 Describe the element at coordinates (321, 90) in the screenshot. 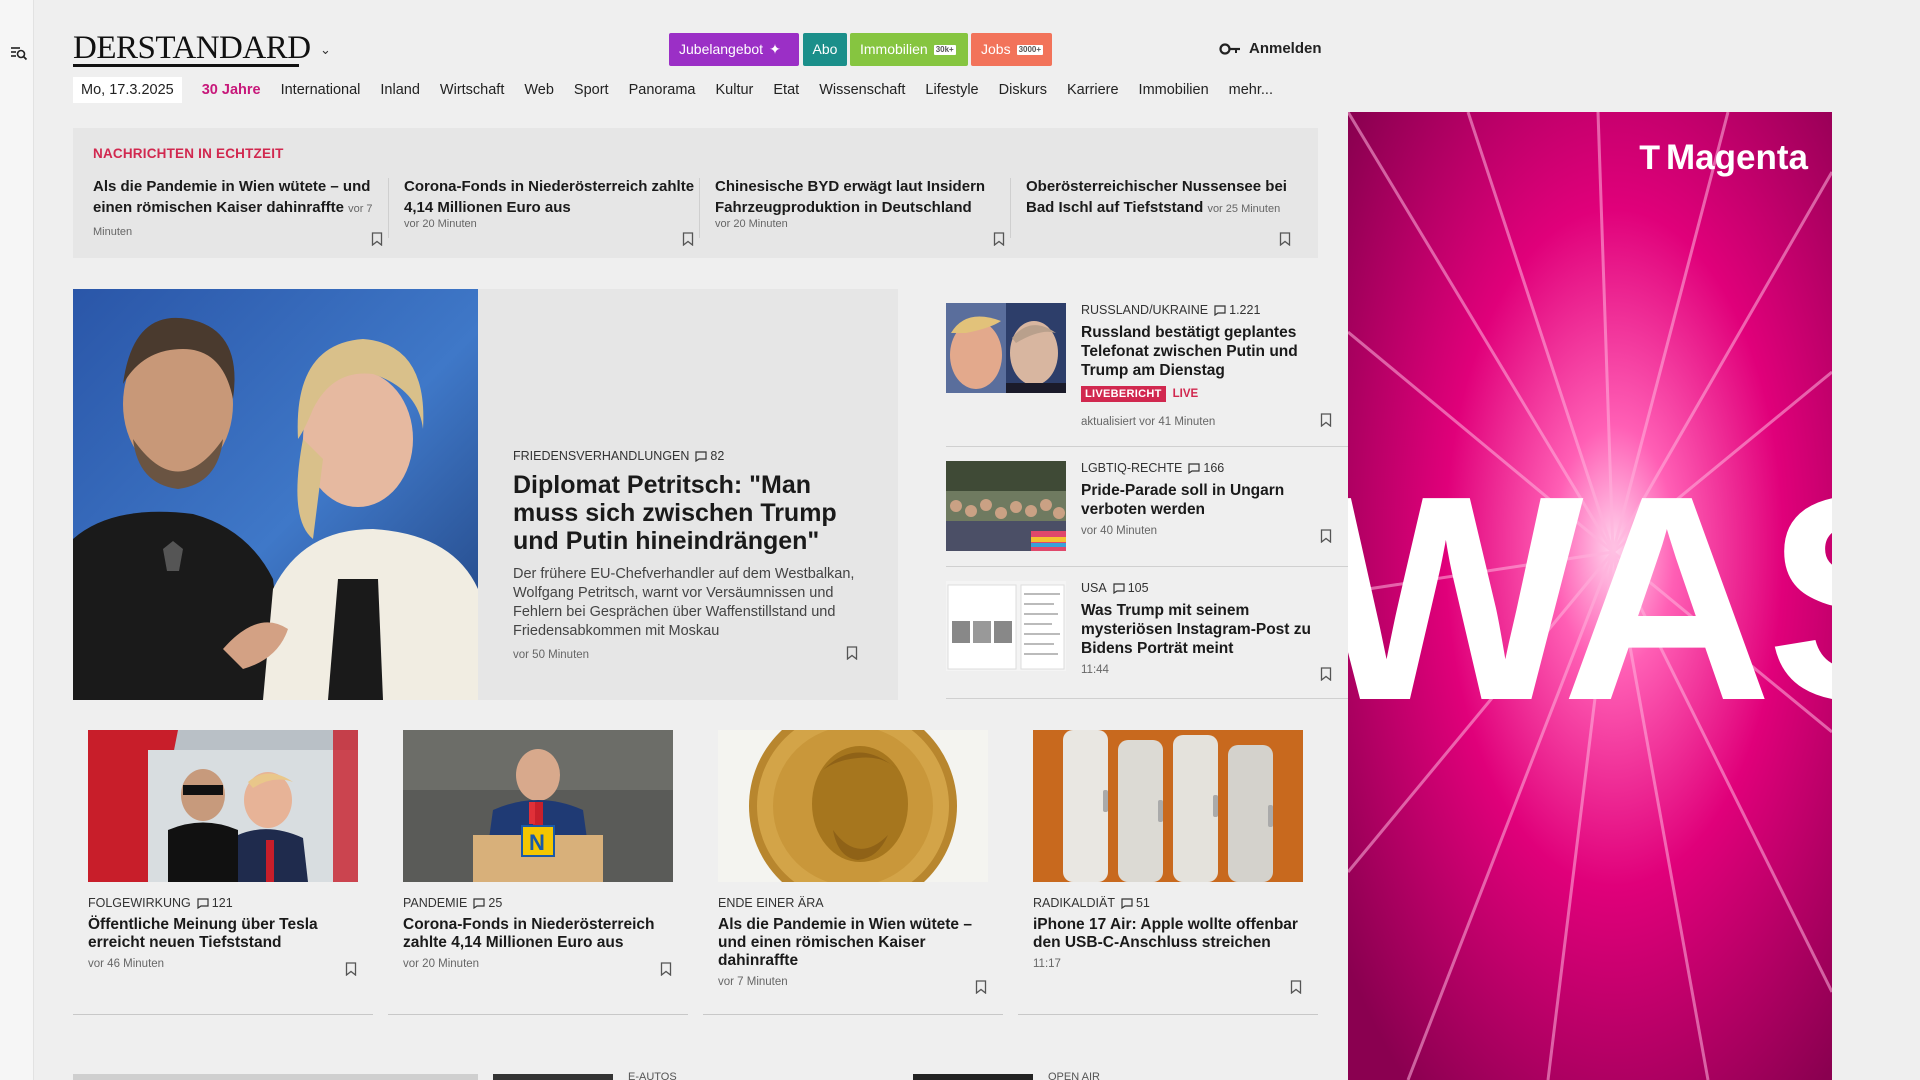

I see `nav-item-international: International` at that location.